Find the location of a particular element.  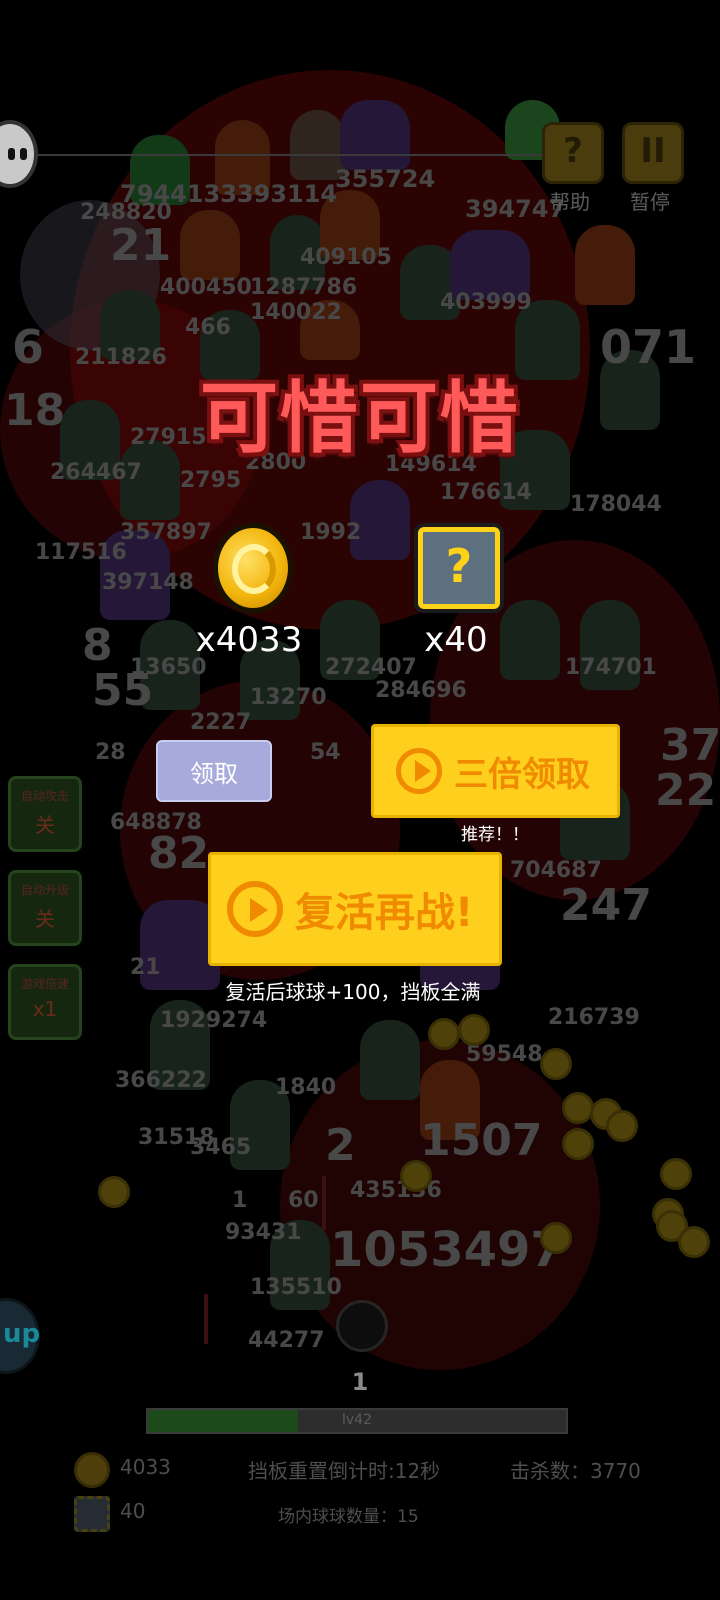

triple-claim-button: 三倍领取 is located at coordinates (495, 771).